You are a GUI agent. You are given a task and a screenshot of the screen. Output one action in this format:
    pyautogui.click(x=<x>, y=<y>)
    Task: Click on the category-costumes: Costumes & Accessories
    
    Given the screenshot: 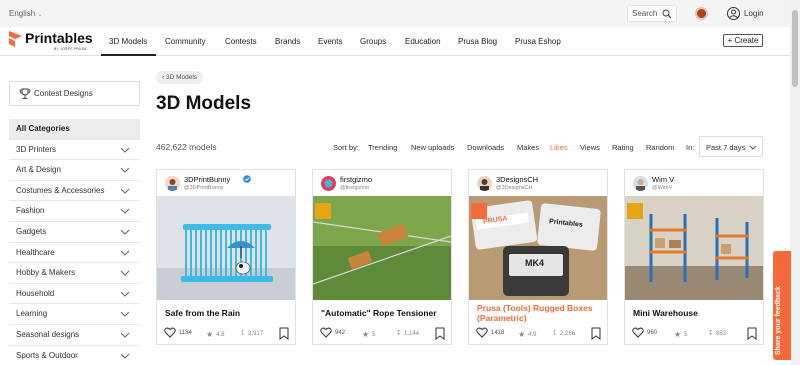 What is the action you would take?
    pyautogui.click(x=74, y=191)
    